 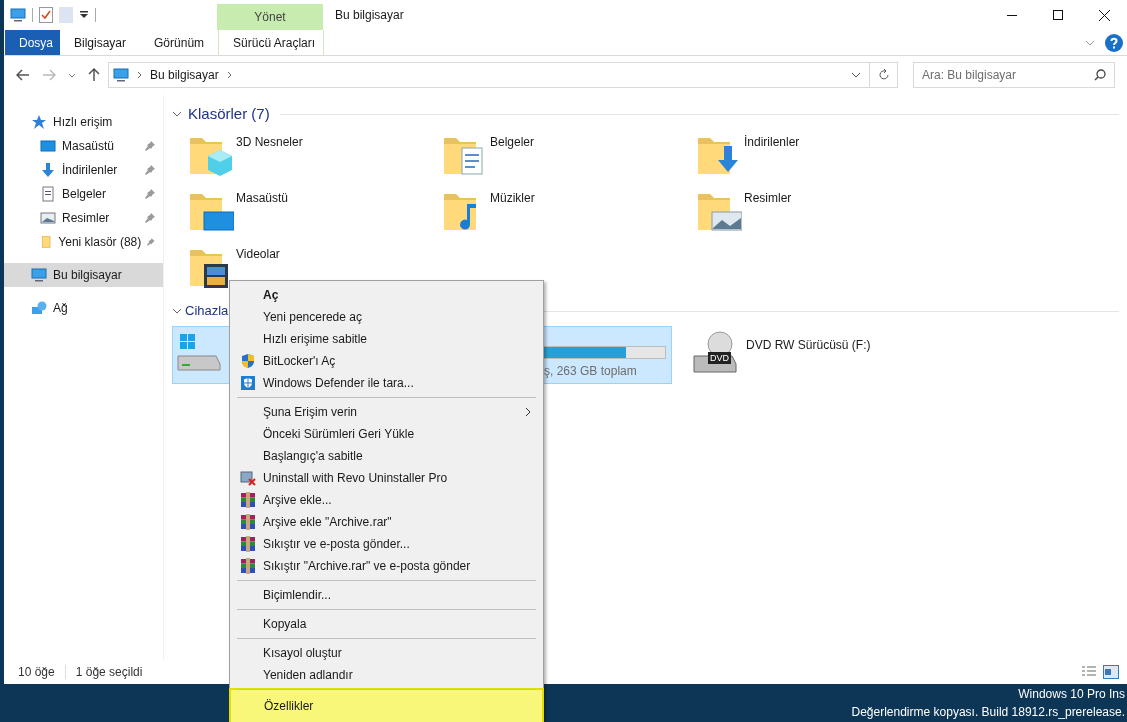 I want to click on sidebar-item: Masaüstü, so click(x=83, y=146).